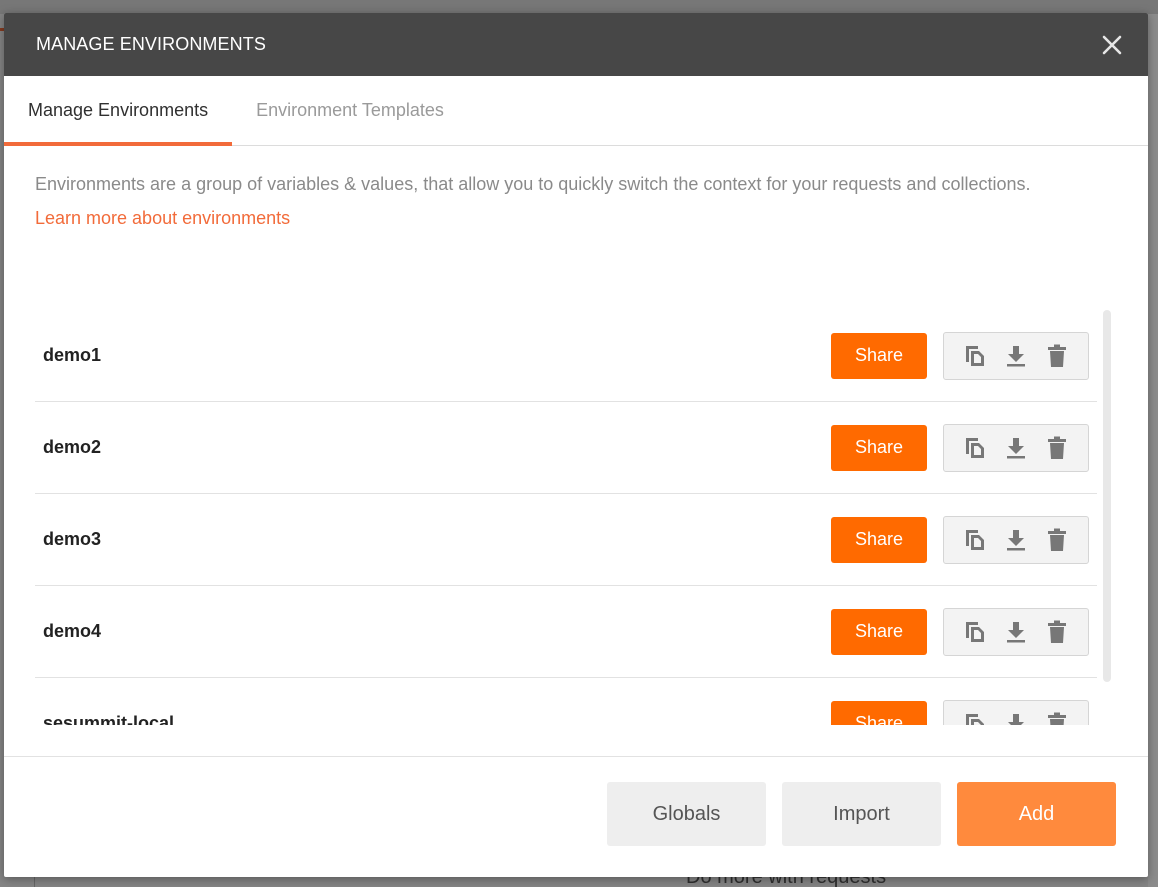  I want to click on environment-row: sesummit-local Share, so click(566, 701).